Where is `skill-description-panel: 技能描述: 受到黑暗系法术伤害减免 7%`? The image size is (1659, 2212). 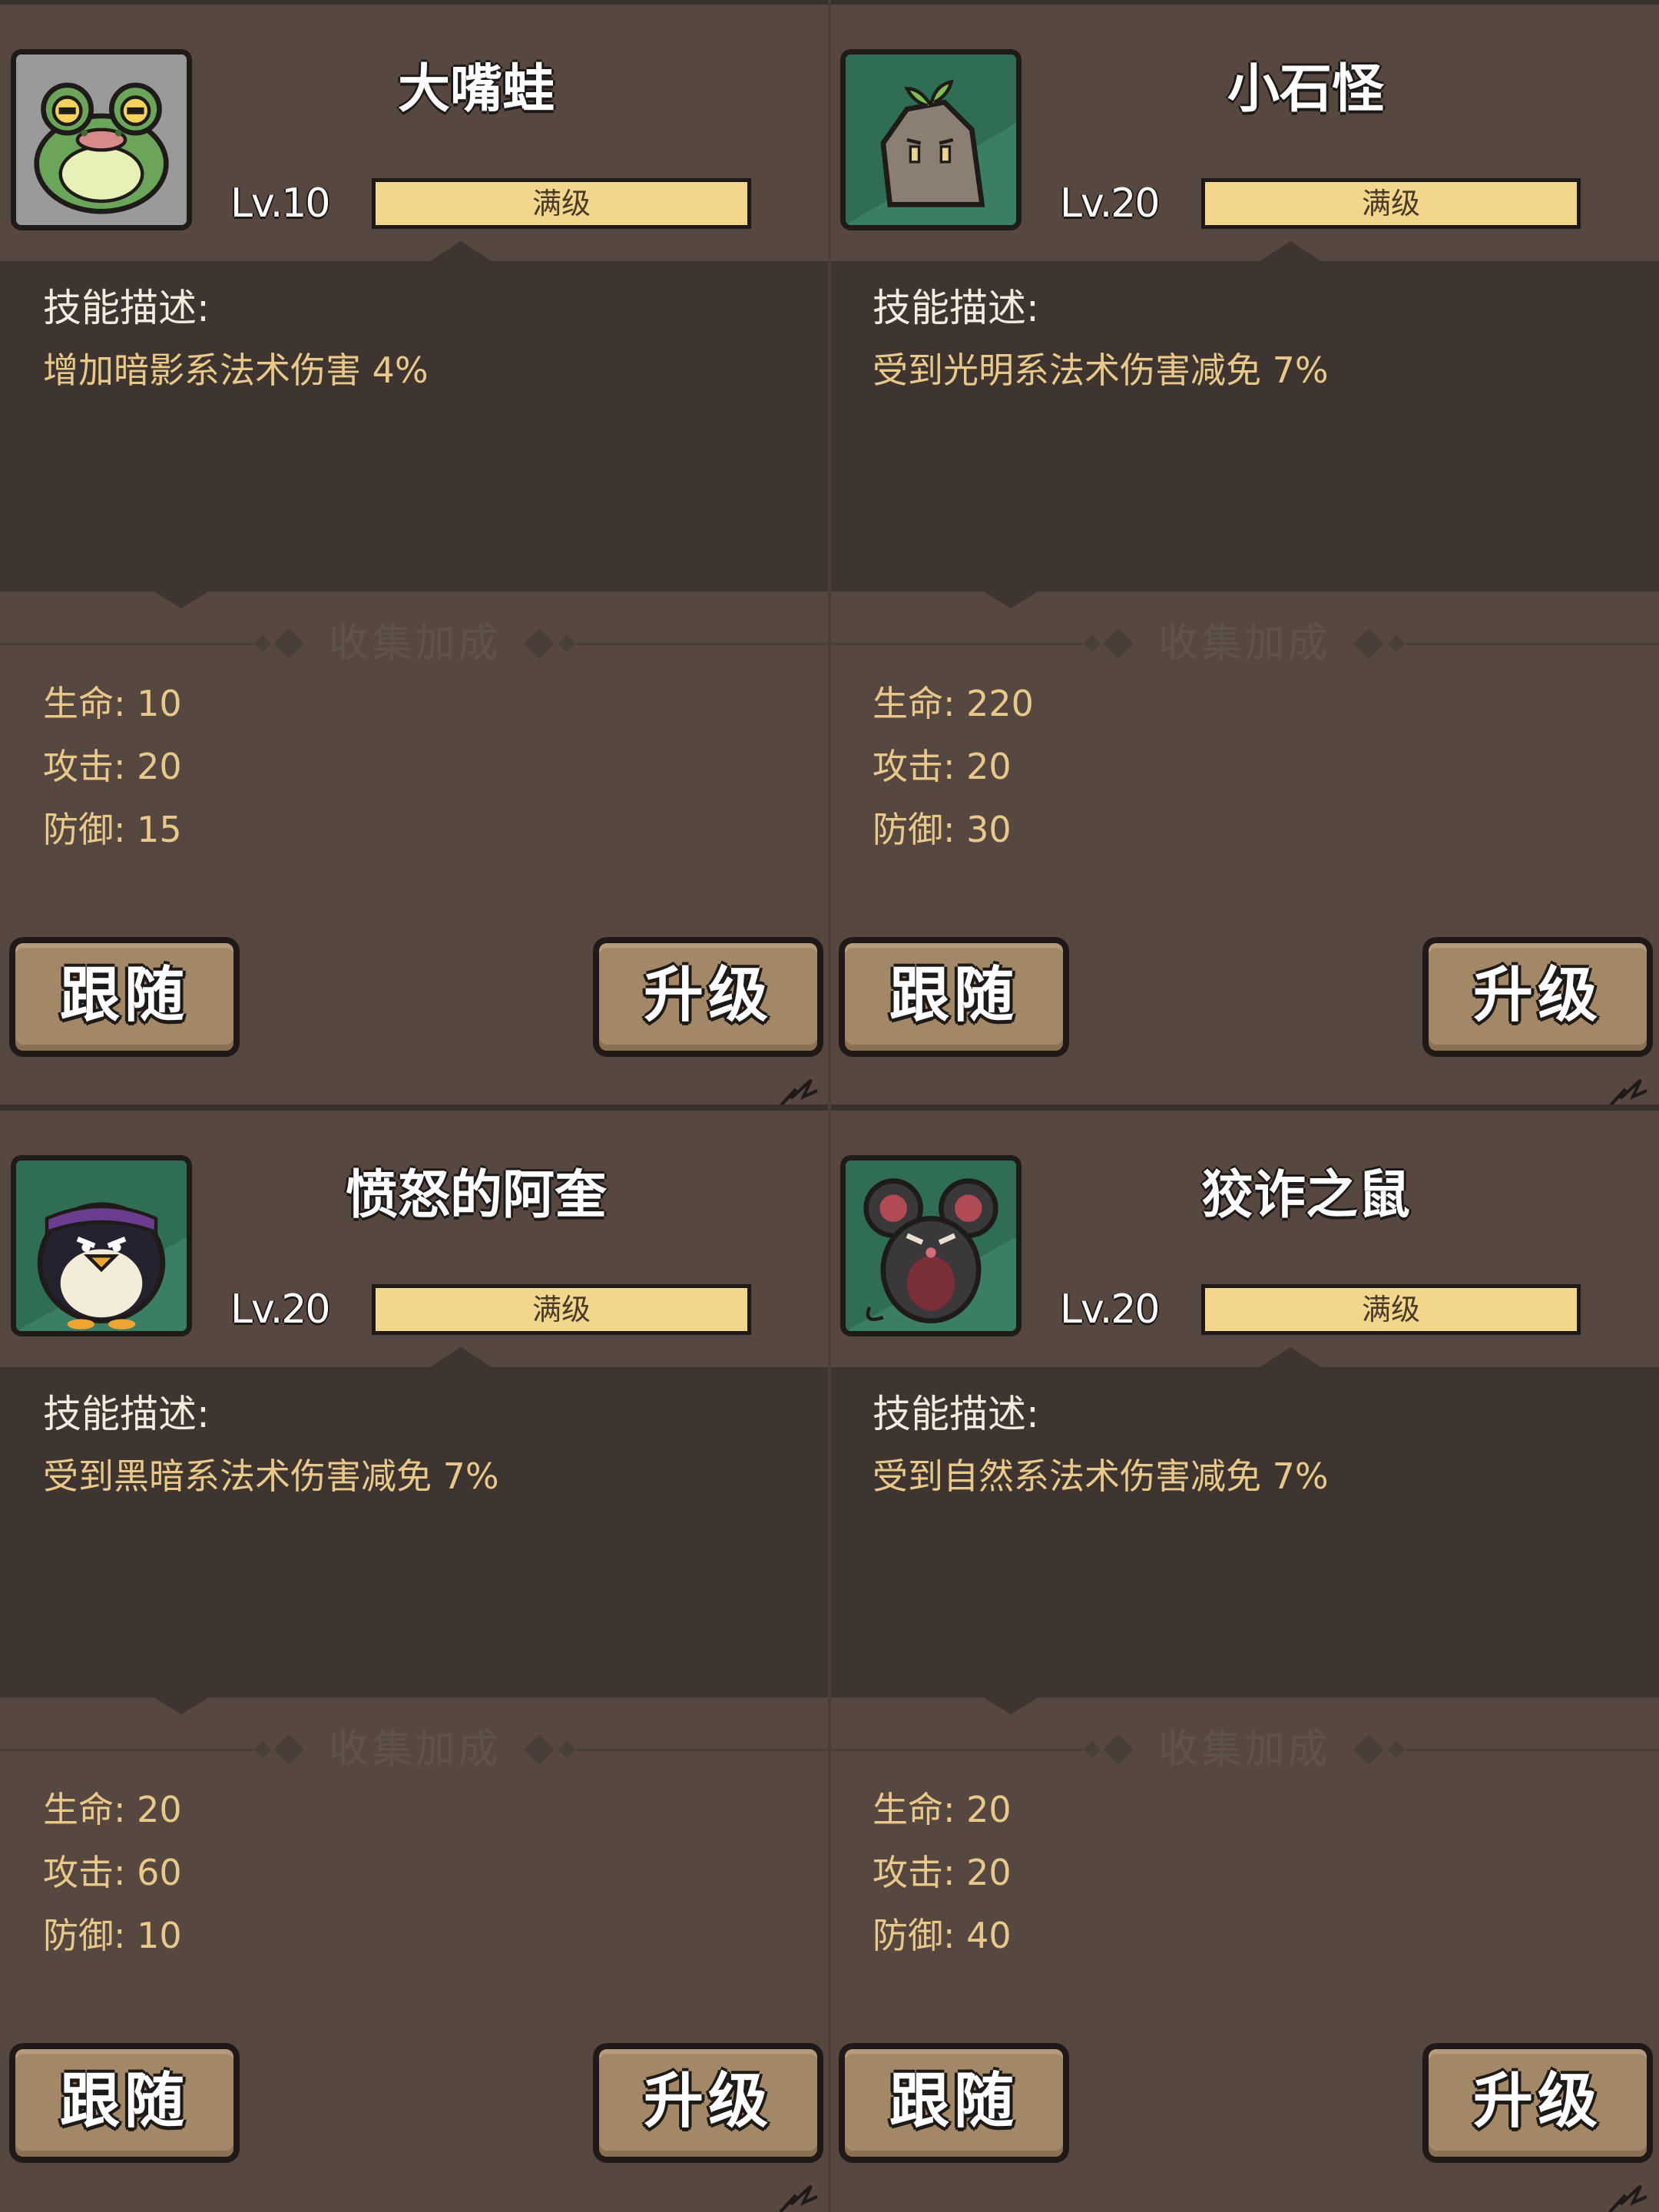 skill-description-panel: 技能描述: 受到黑暗系法术伤害减免 7% is located at coordinates (415, 1531).